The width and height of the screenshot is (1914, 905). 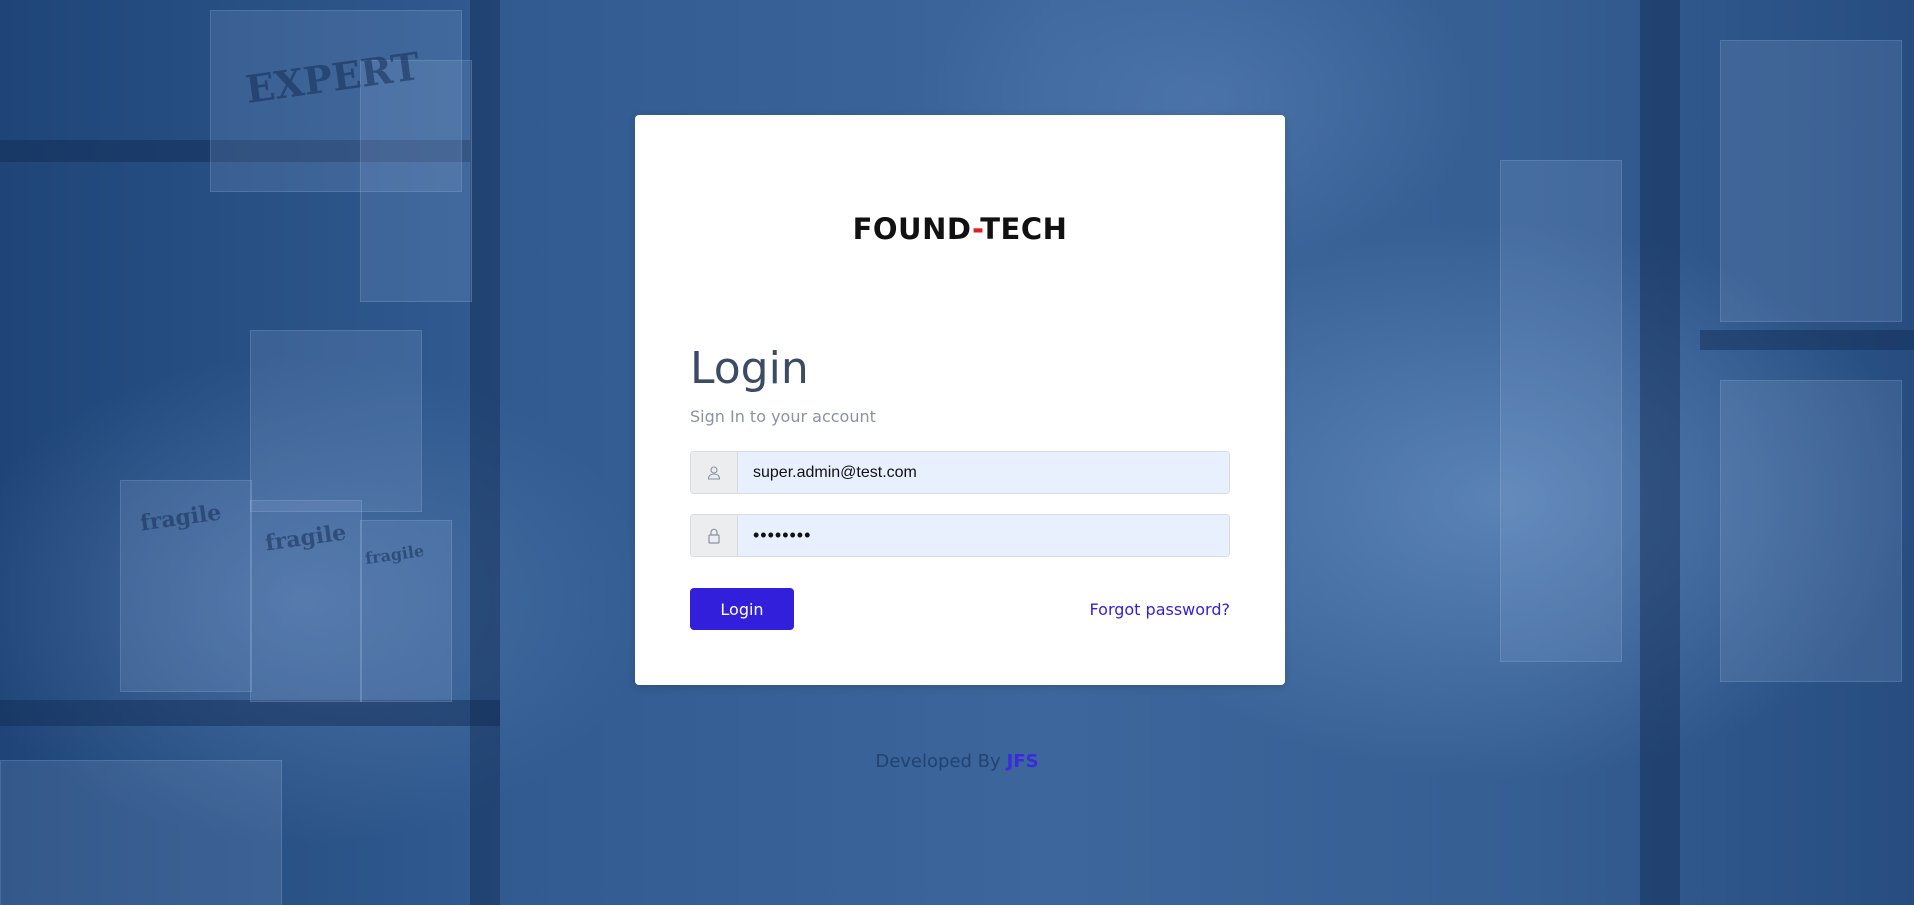 What do you see at coordinates (783, 416) in the screenshot?
I see `page-subtitle: Sign In to your account` at bounding box center [783, 416].